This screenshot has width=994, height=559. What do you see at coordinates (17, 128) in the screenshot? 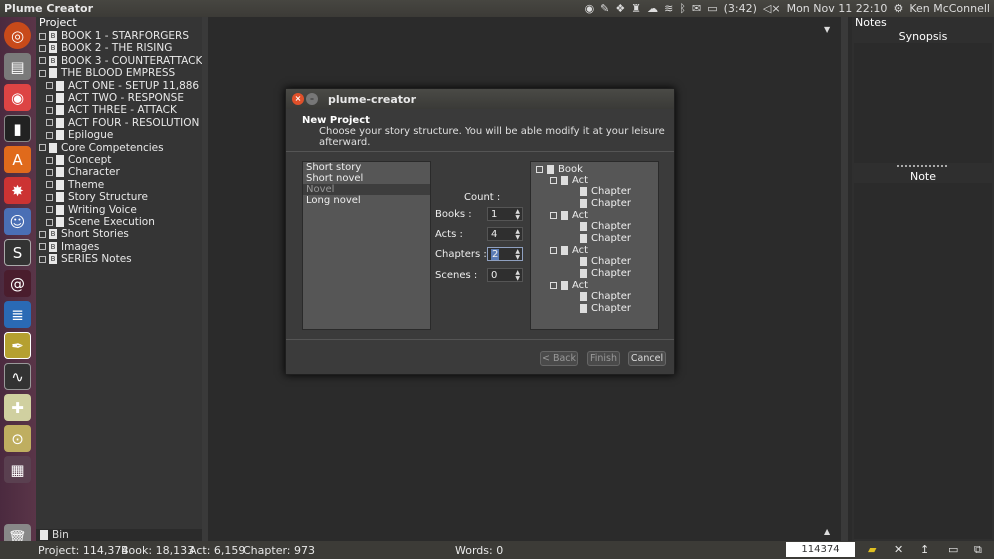
I see `terminal-icon: ▮` at bounding box center [17, 128].